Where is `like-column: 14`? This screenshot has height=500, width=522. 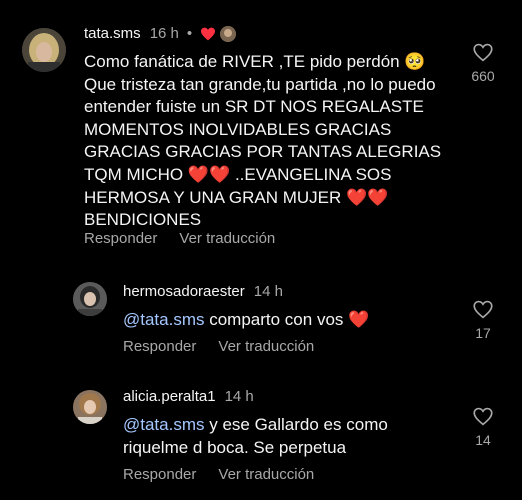
like-column: 14 is located at coordinates (483, 427).